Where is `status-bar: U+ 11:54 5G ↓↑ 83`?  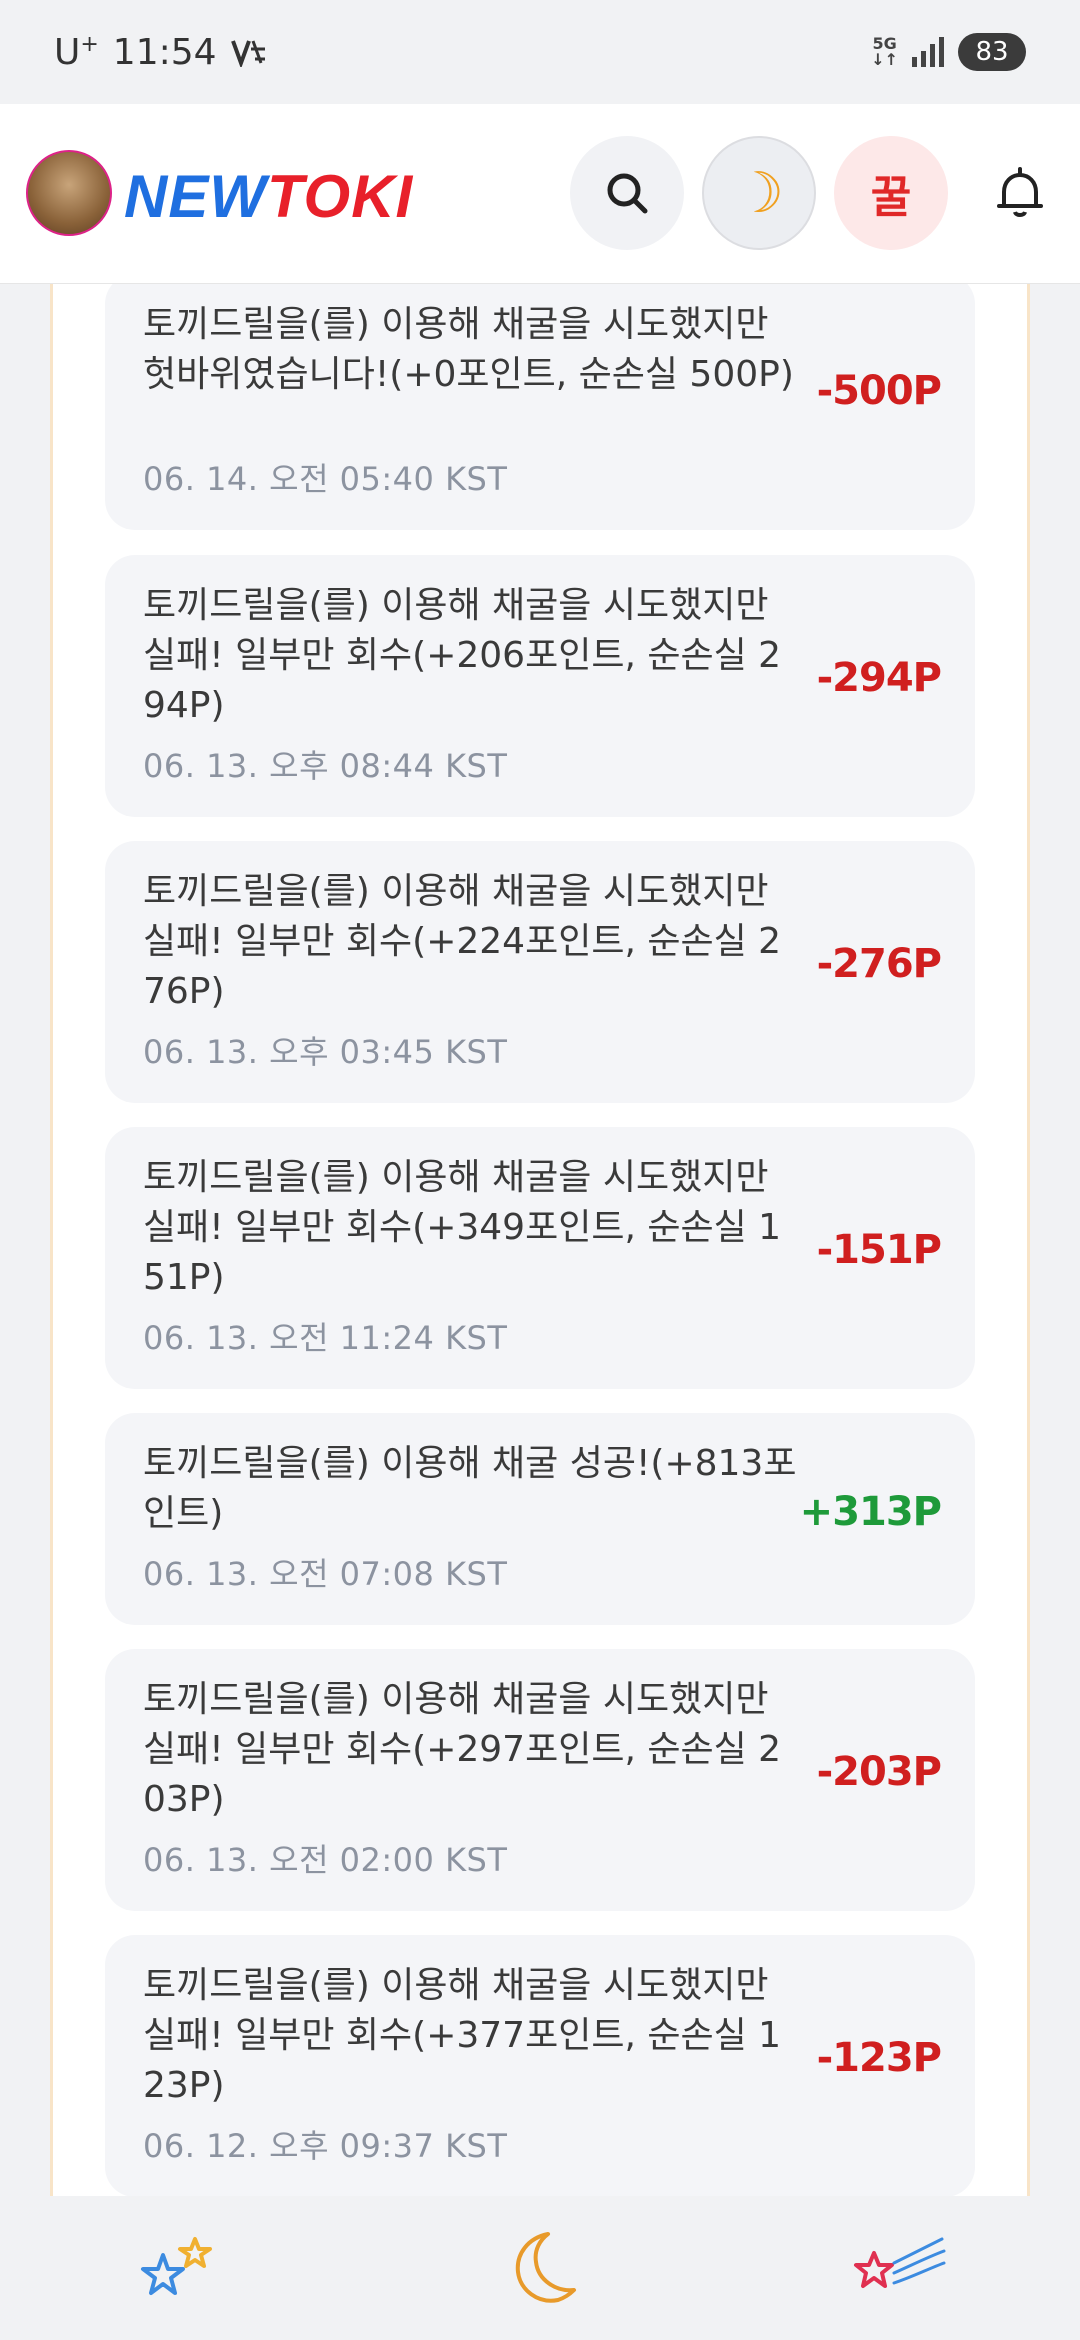
status-bar: U+ 11:54 5G ↓↑ 83 is located at coordinates (540, 52).